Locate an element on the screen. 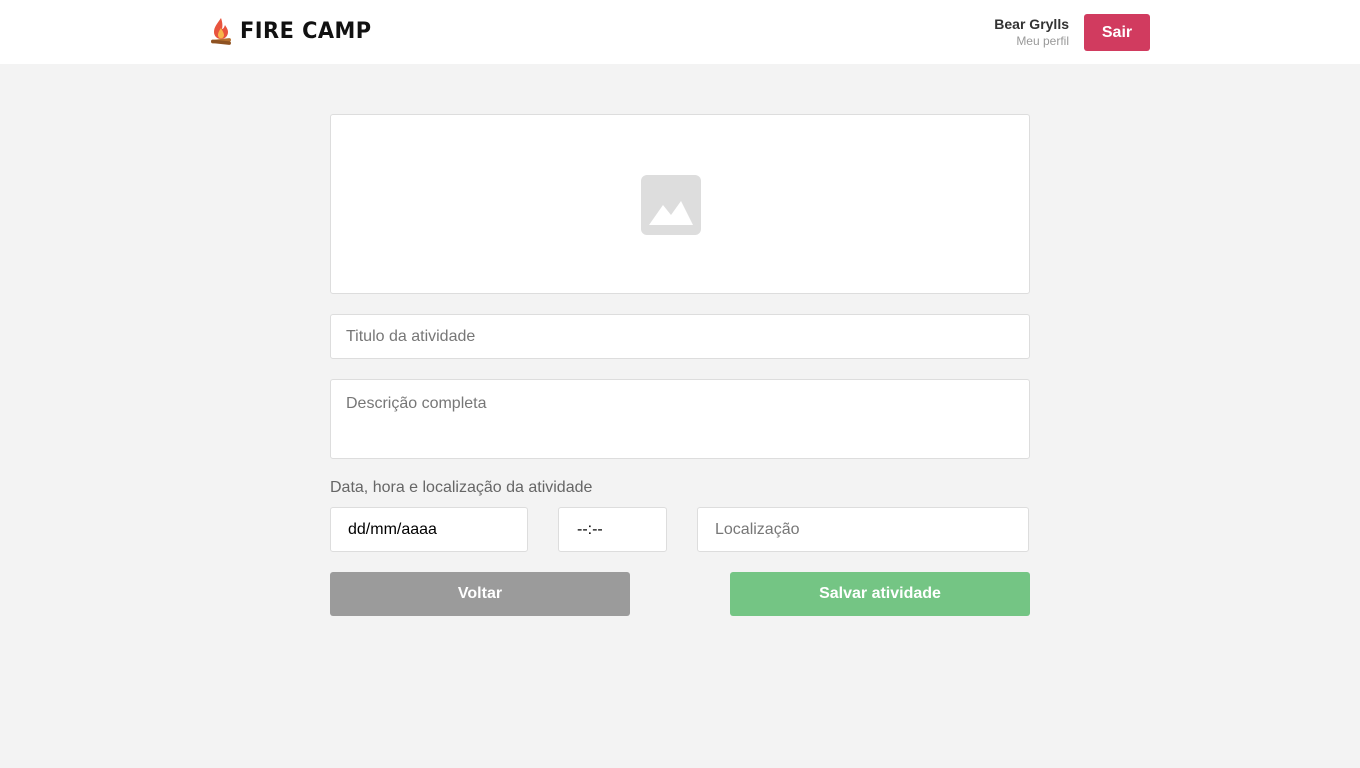 This screenshot has width=1360, height=768. time-input: --:-- is located at coordinates (612, 529).